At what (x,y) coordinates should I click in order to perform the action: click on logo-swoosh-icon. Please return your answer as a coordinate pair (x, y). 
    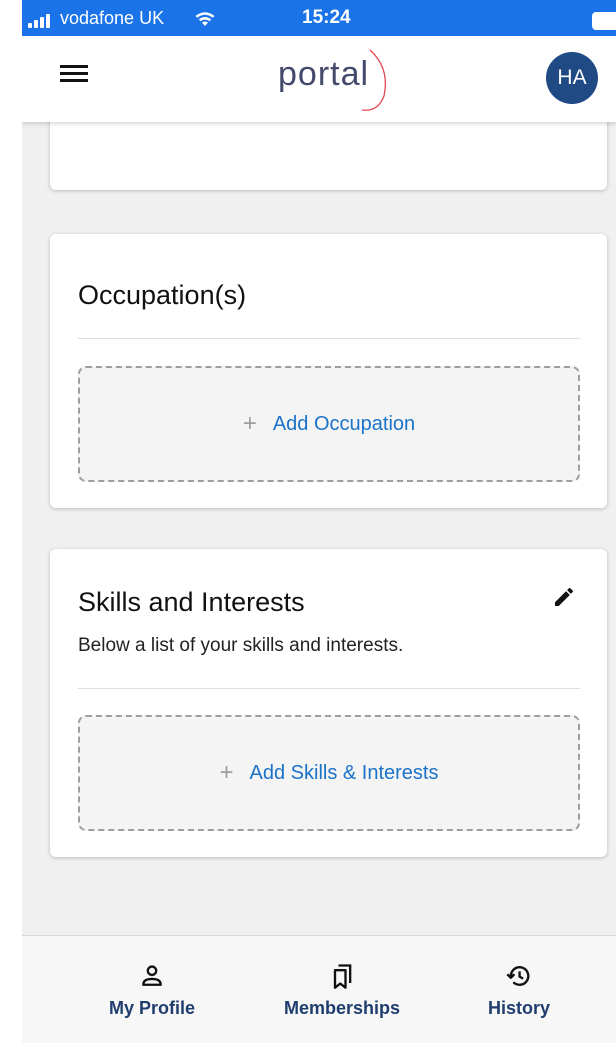
    Looking at the image, I should click on (374, 80).